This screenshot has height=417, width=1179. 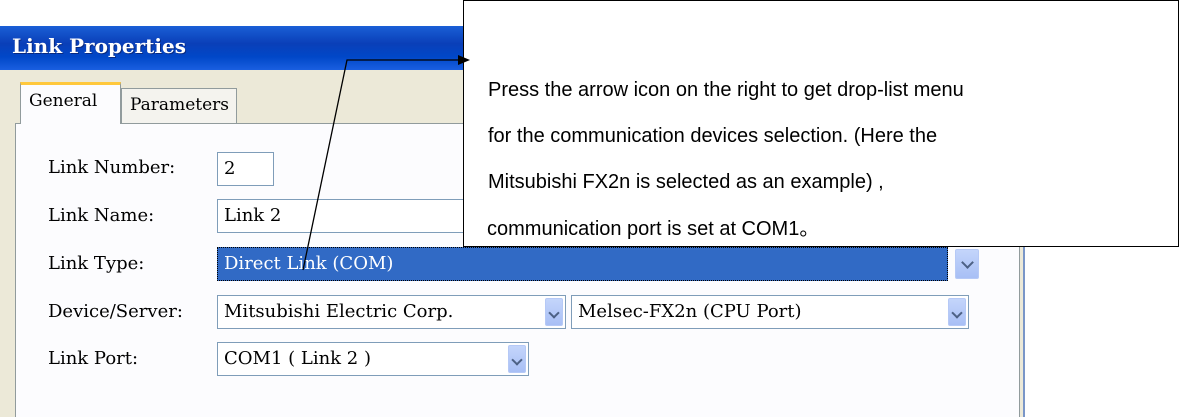 I want to click on tab-parameters: Parameters, so click(x=179, y=106).